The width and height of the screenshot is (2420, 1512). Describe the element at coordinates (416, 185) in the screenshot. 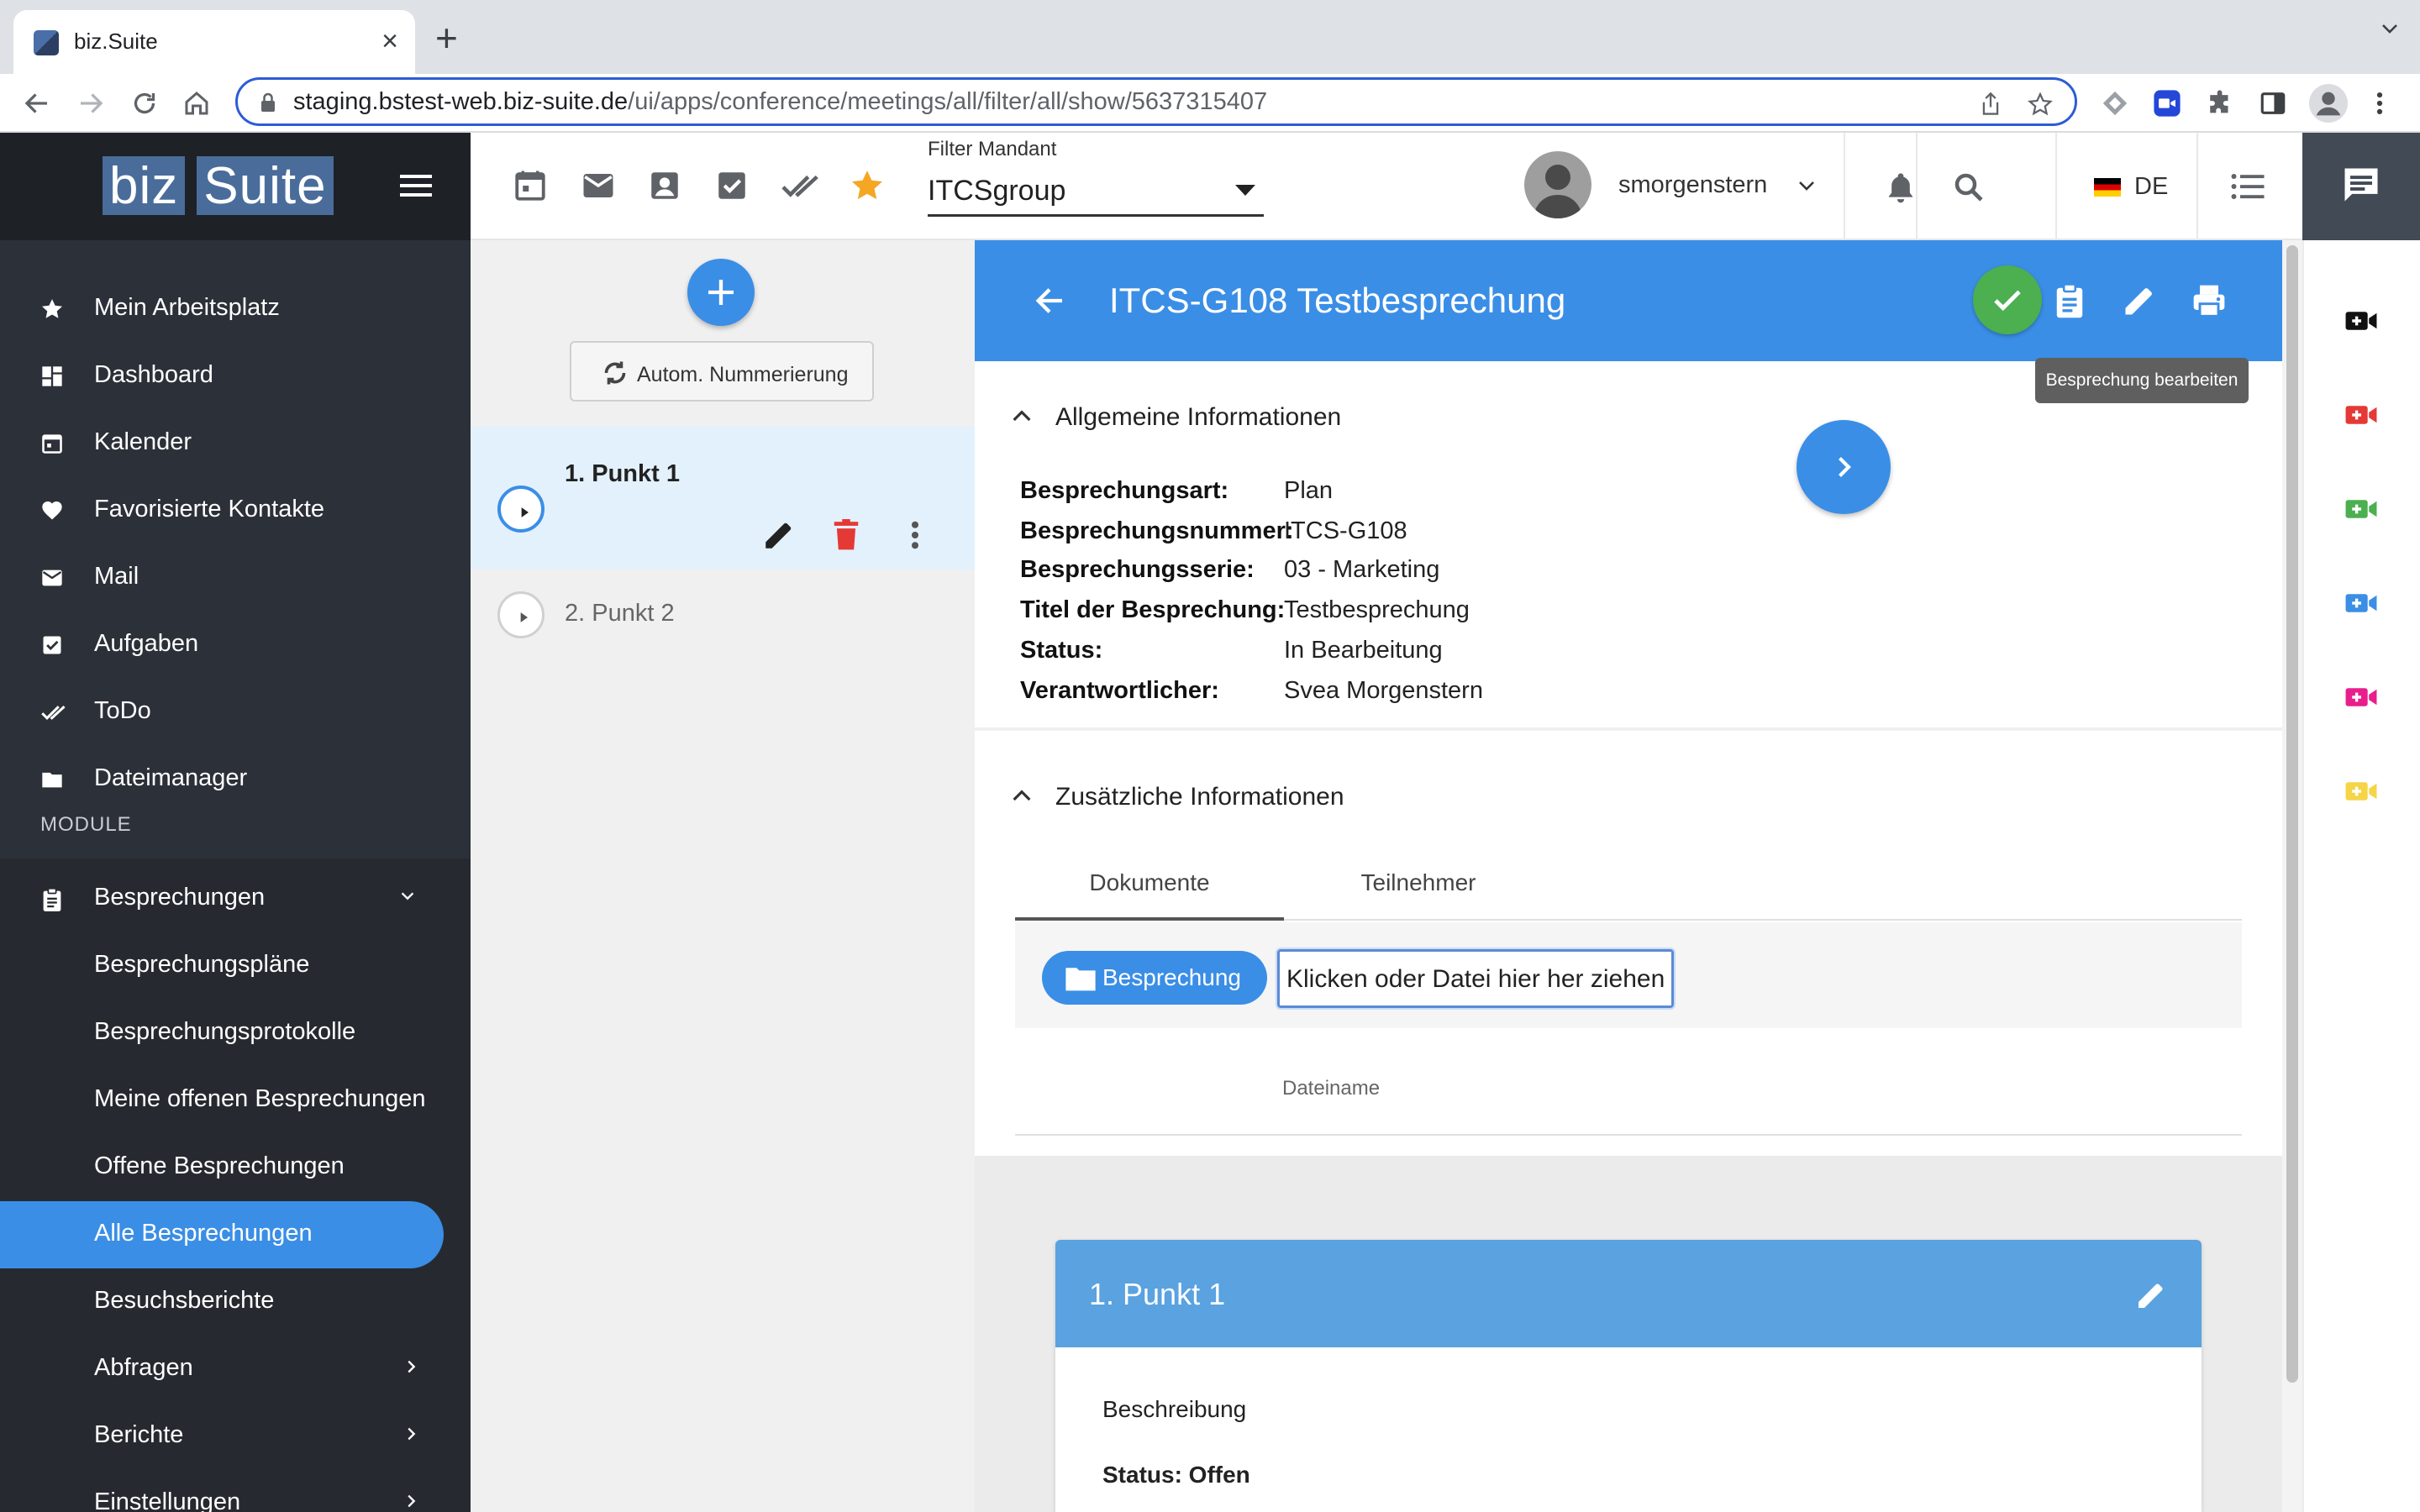

I see `menu-toggle-icon` at that location.